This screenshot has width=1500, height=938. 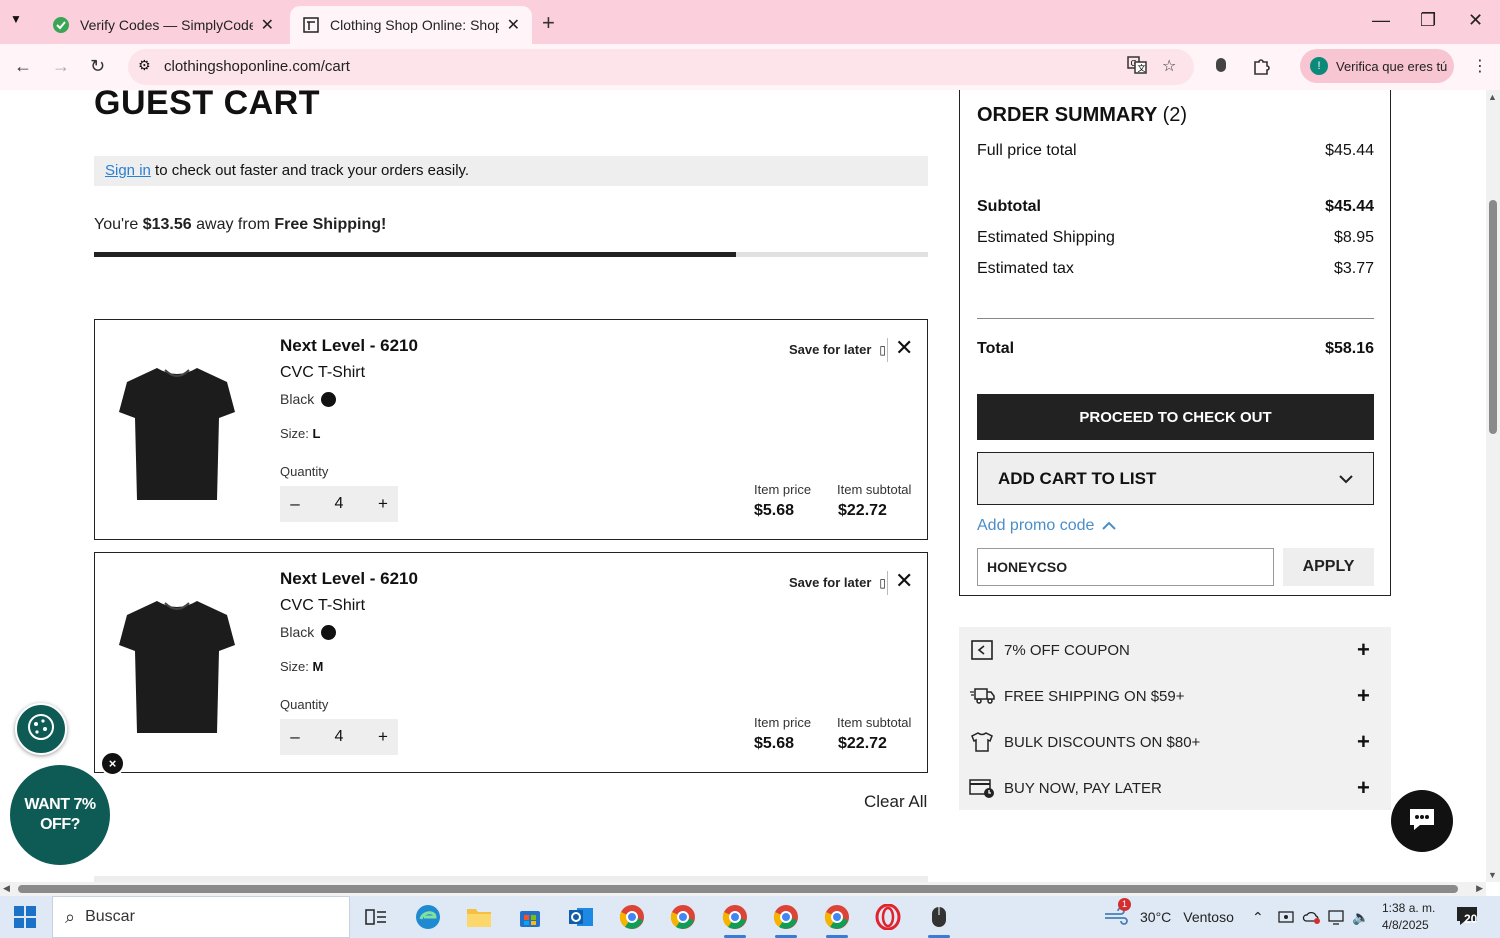 I want to click on extension-mouse-icon, so click(x=1221, y=67).